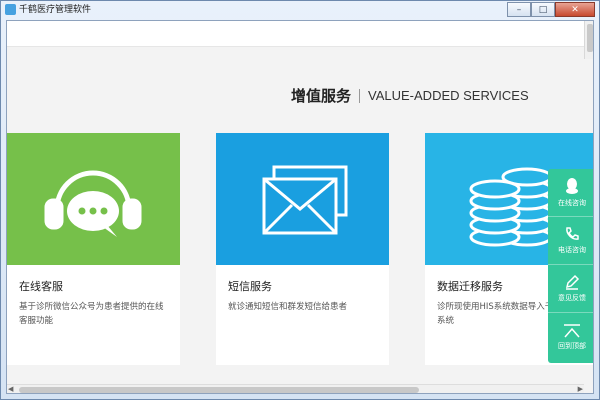 The height and width of the screenshot is (400, 600). Describe the element at coordinates (572, 186) in the screenshot. I see `qq-penguin-icon` at that location.